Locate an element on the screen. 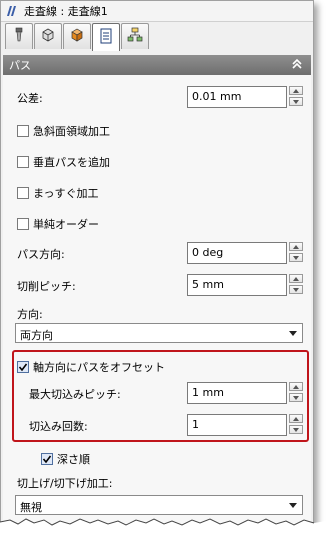 This screenshot has height=543, width=326. tolerance-row: 公差: 0.01 mm is located at coordinates (157, 97).